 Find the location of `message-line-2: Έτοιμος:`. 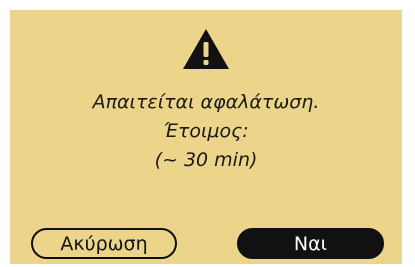

message-line-2: Έτοιμος: is located at coordinates (206, 131).